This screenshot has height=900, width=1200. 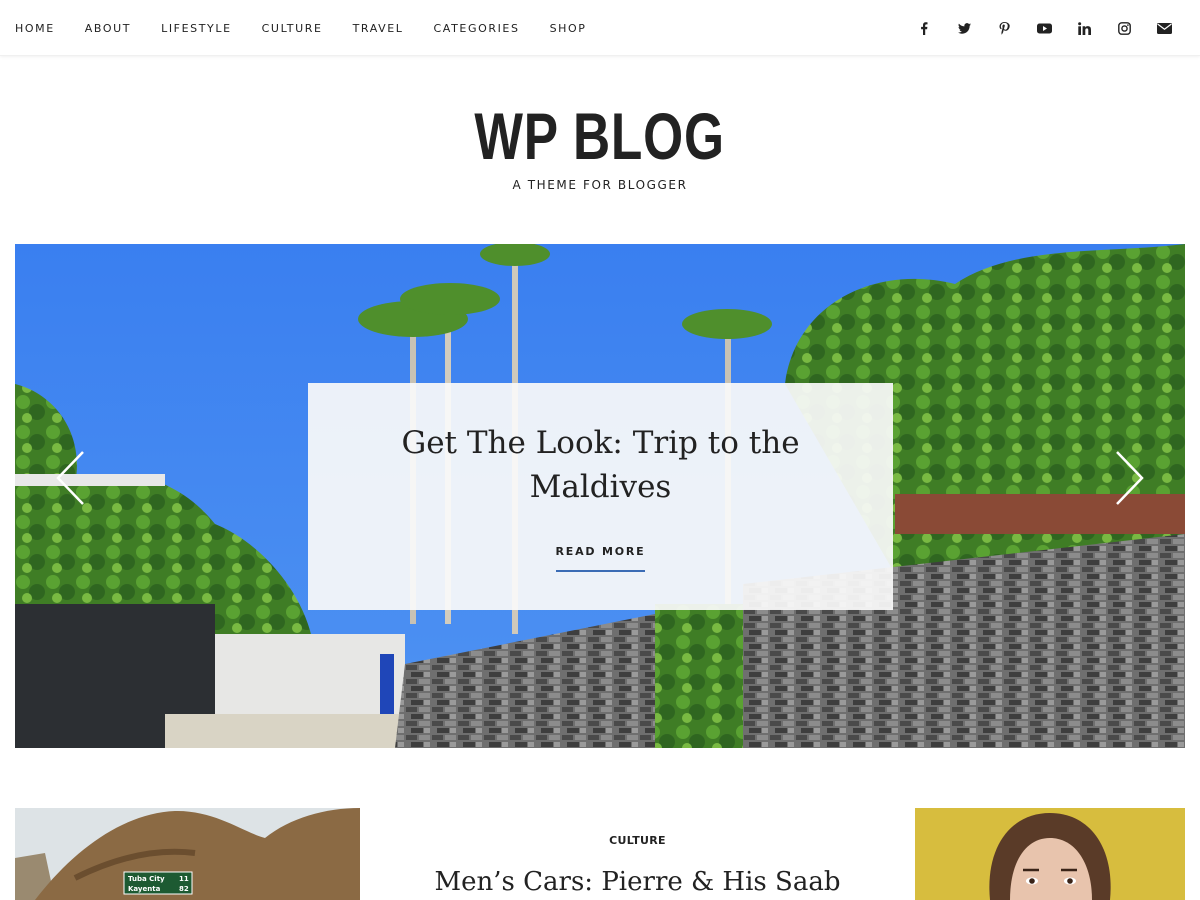 I want to click on desert-road-image: Tuba City 11 Kayenta 82, so click(x=187, y=854).